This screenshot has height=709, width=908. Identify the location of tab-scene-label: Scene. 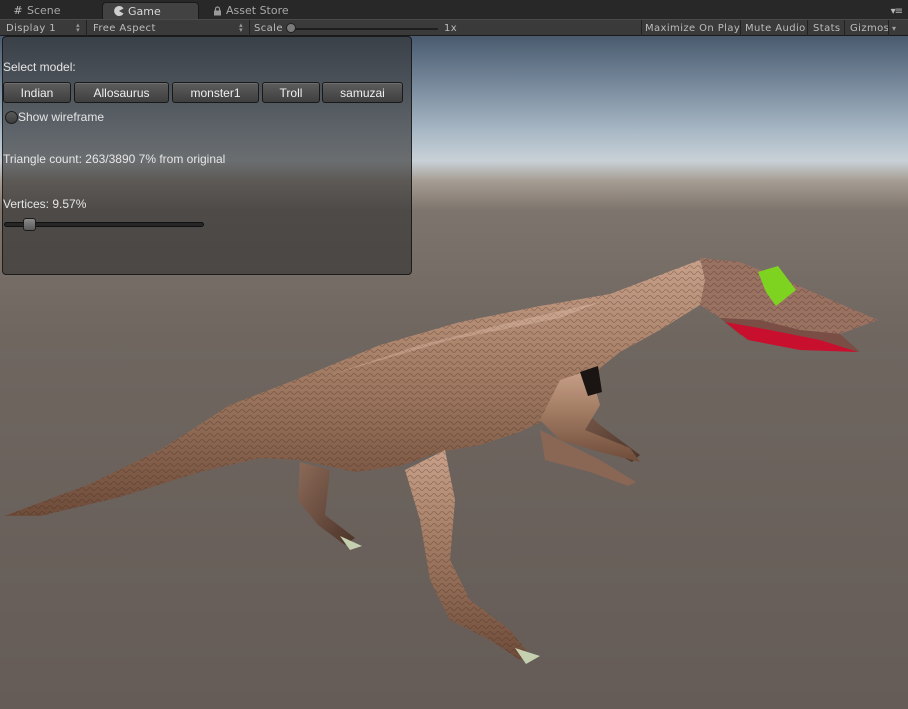
(44, 10).